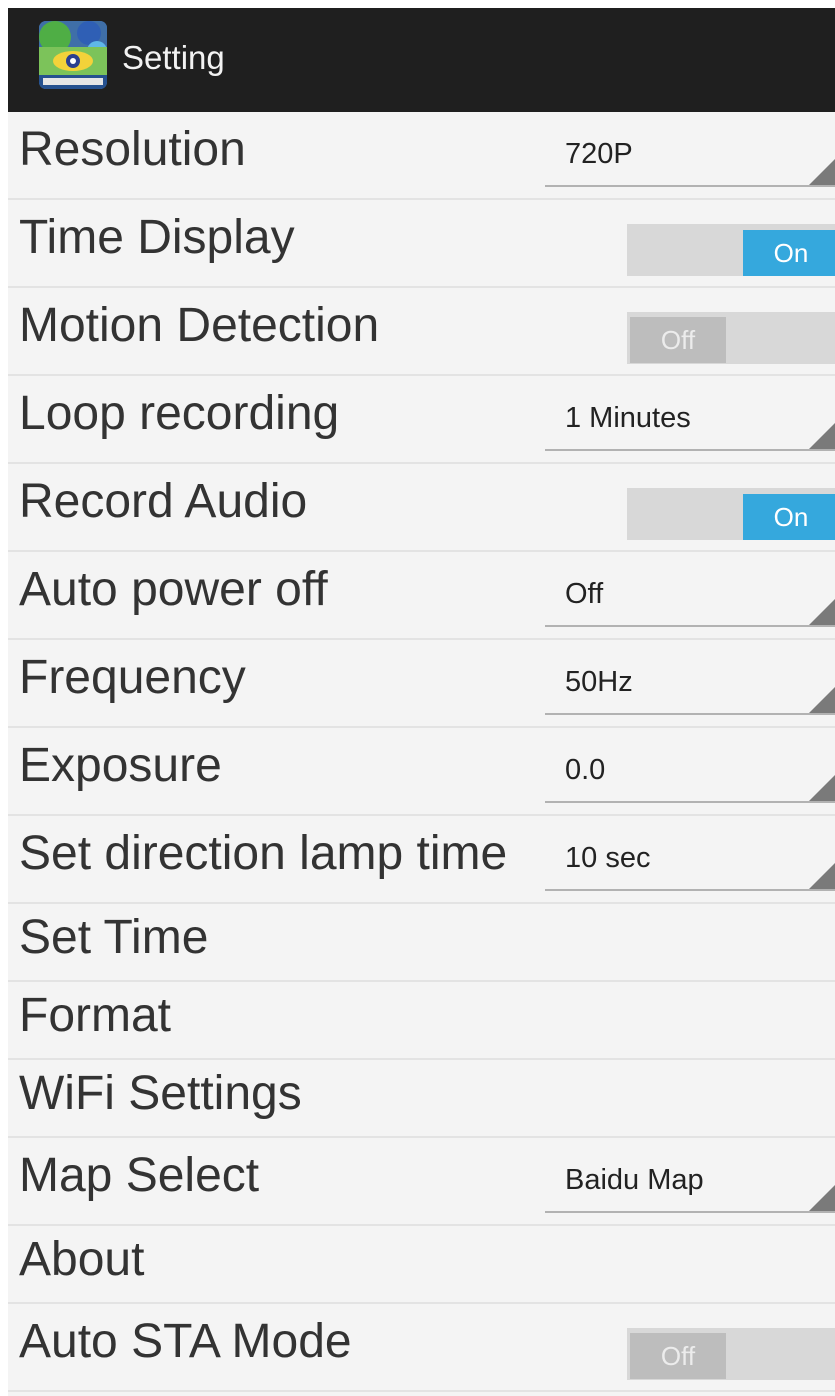 The width and height of the screenshot is (835, 1396). What do you see at coordinates (421, 244) in the screenshot?
I see `setting-row-time-display: Time Display On` at bounding box center [421, 244].